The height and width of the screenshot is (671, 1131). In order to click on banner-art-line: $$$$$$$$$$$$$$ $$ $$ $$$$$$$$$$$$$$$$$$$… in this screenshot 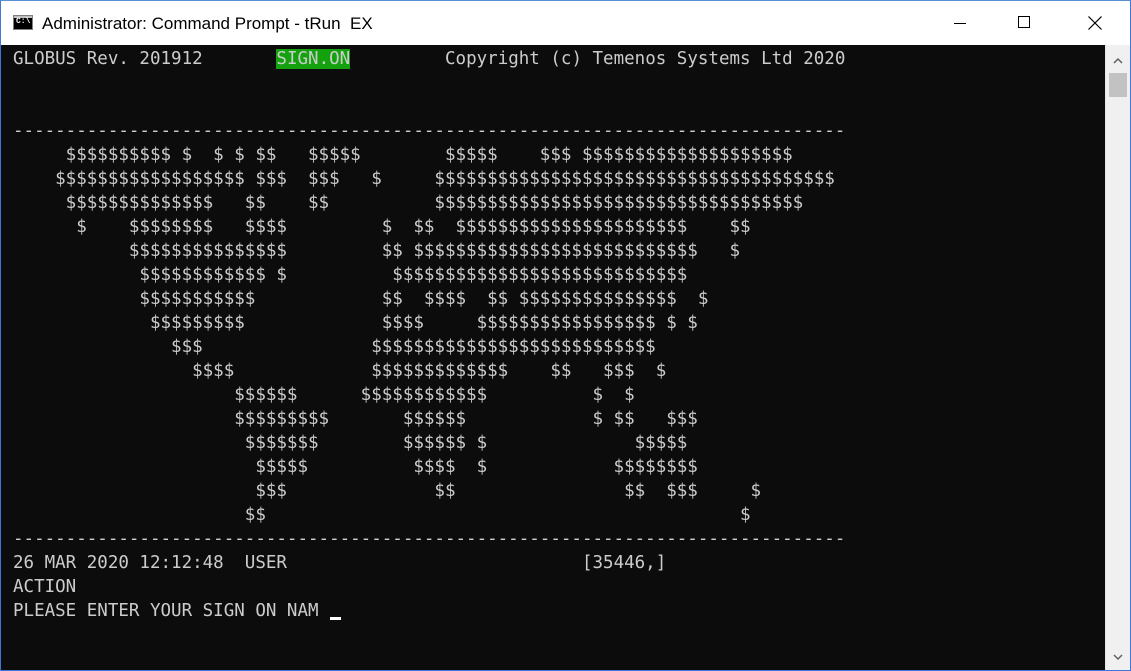, I will do `click(408, 203)`.